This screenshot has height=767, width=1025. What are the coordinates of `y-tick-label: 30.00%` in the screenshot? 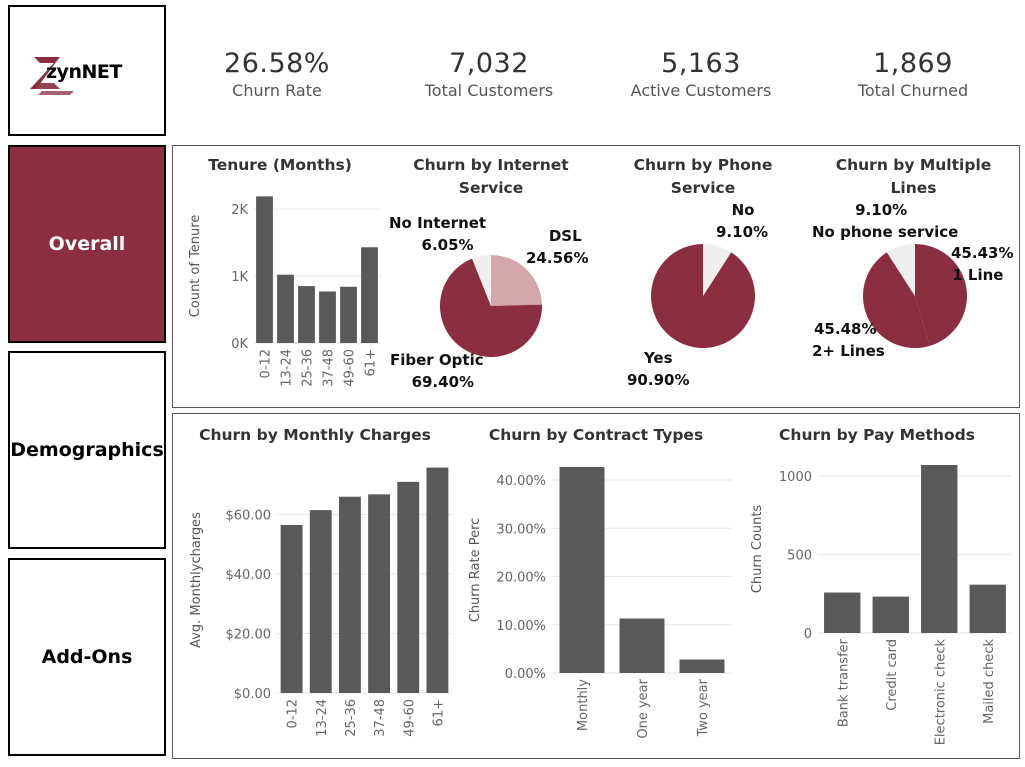 It's located at (521, 529).